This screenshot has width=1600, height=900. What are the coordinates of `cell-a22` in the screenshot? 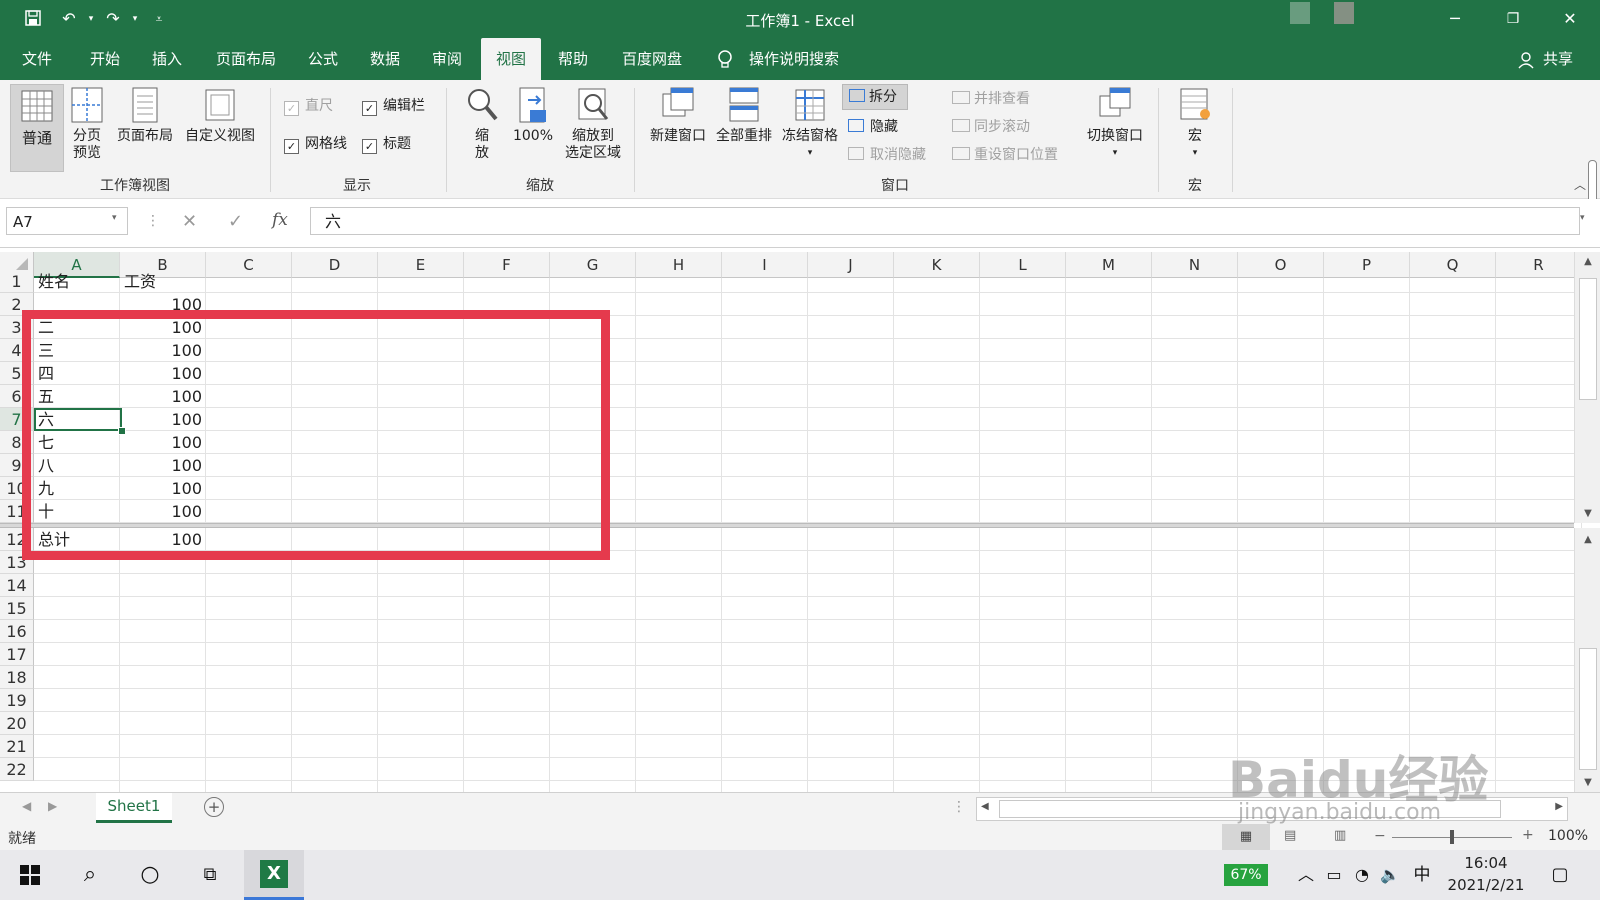 It's located at (77, 769).